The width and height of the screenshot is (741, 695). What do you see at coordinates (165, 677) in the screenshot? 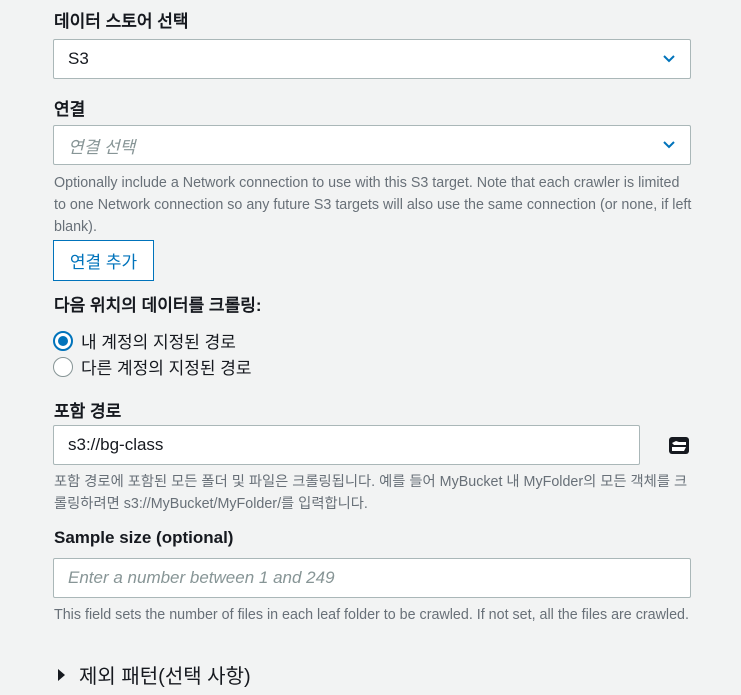
I see `exclude-patterns-label: 제외 패턴(선택 사항)` at bounding box center [165, 677].